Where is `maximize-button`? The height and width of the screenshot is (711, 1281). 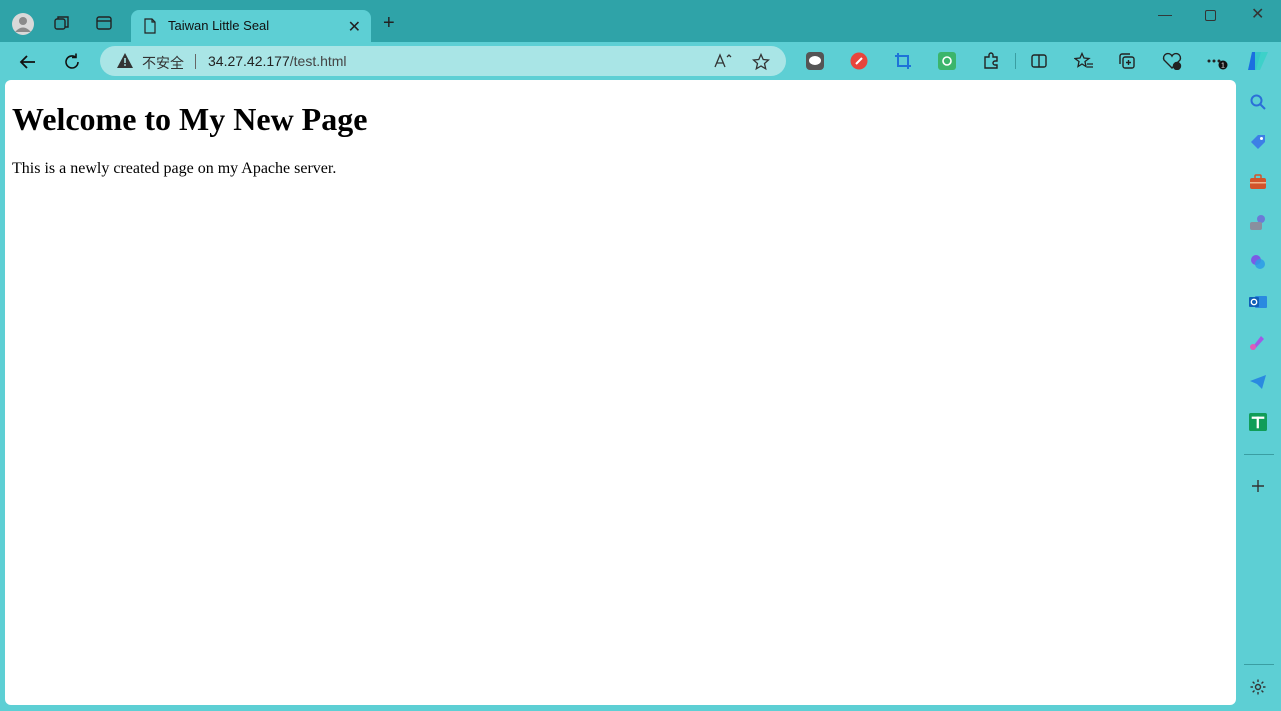 maximize-button is located at coordinates (1210, 16).